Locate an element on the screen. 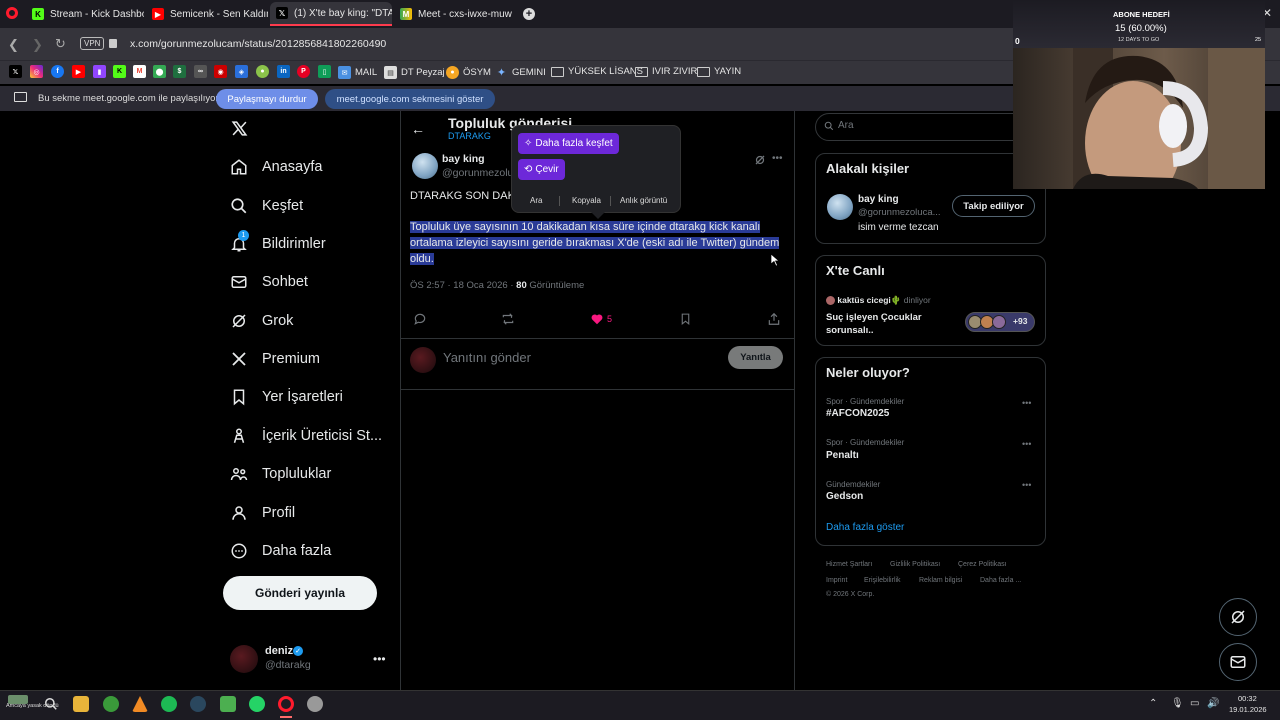 This screenshot has height=720, width=1280. author-name: bay king is located at coordinates (463, 159).